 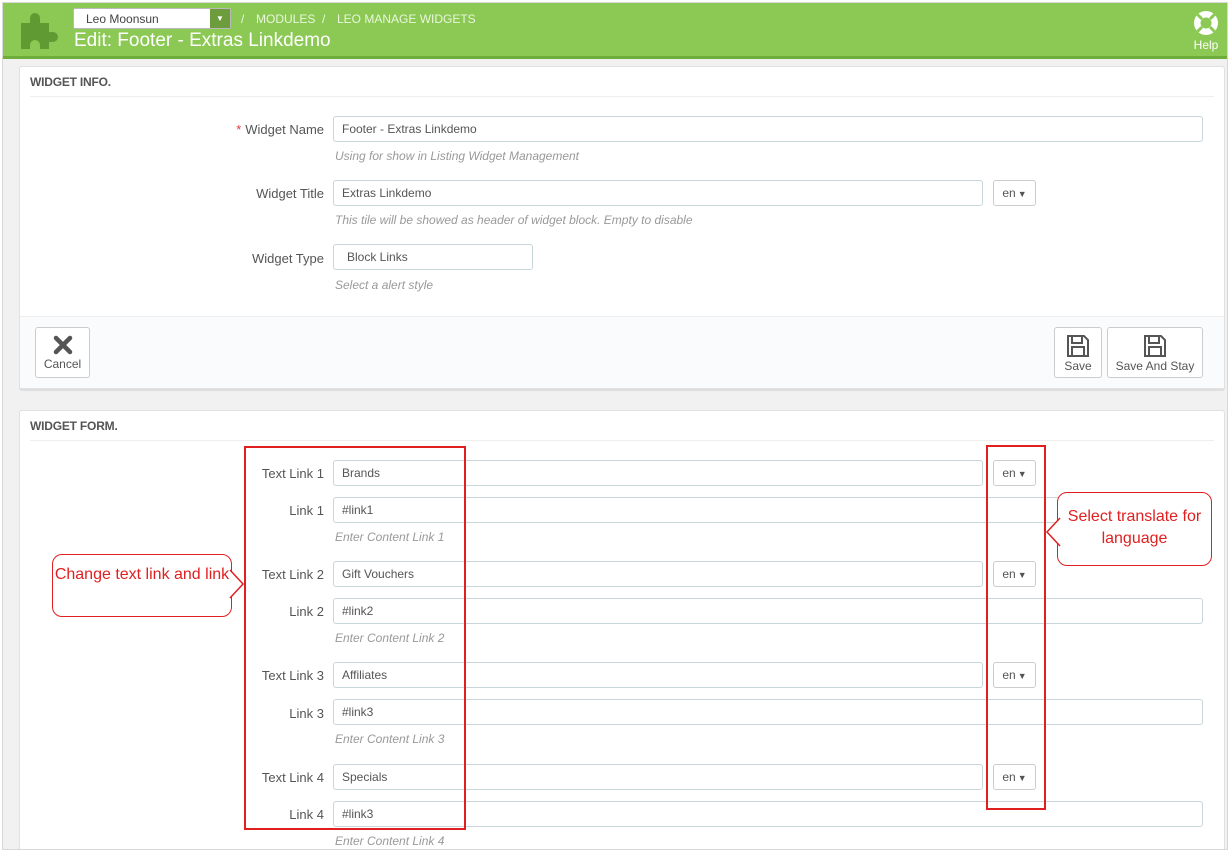 What do you see at coordinates (768, 129) in the screenshot?
I see `widget-name-input` at bounding box center [768, 129].